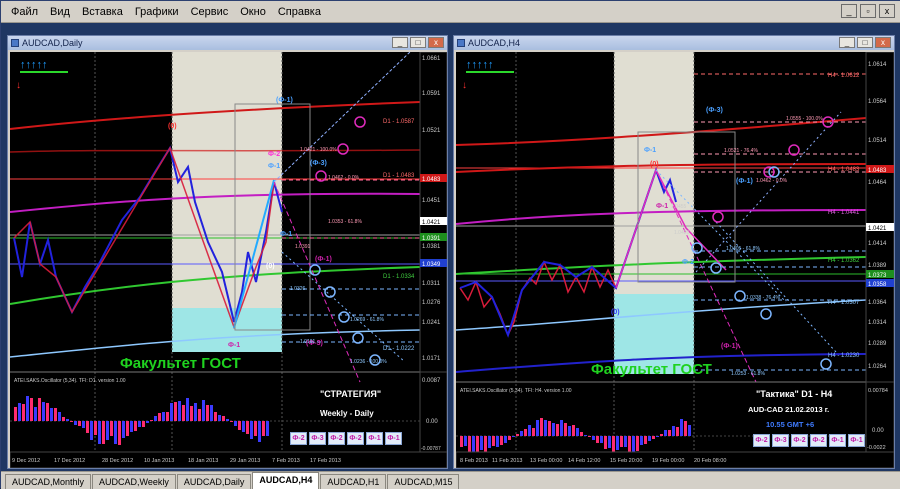  I want to click on price-tick: 1.0591, so click(431, 94).